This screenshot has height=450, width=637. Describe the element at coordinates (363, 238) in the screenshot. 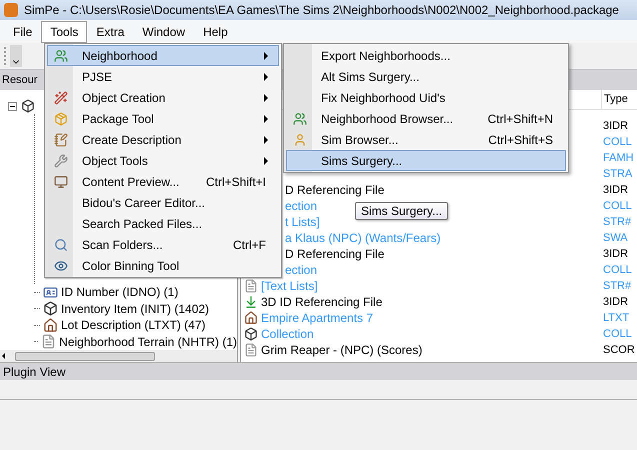

I see `list-cell-text: a Klaus (NPC) (Wants/Fears)` at that location.